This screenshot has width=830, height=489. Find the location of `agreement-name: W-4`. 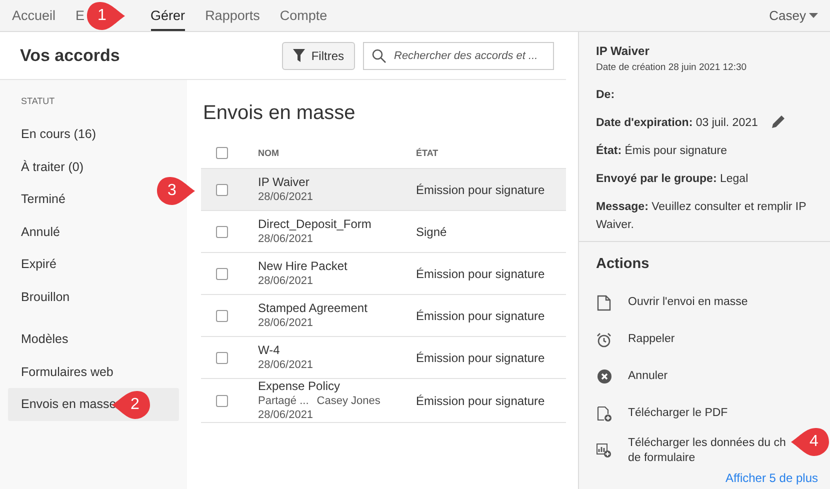

agreement-name: W-4 is located at coordinates (269, 350).